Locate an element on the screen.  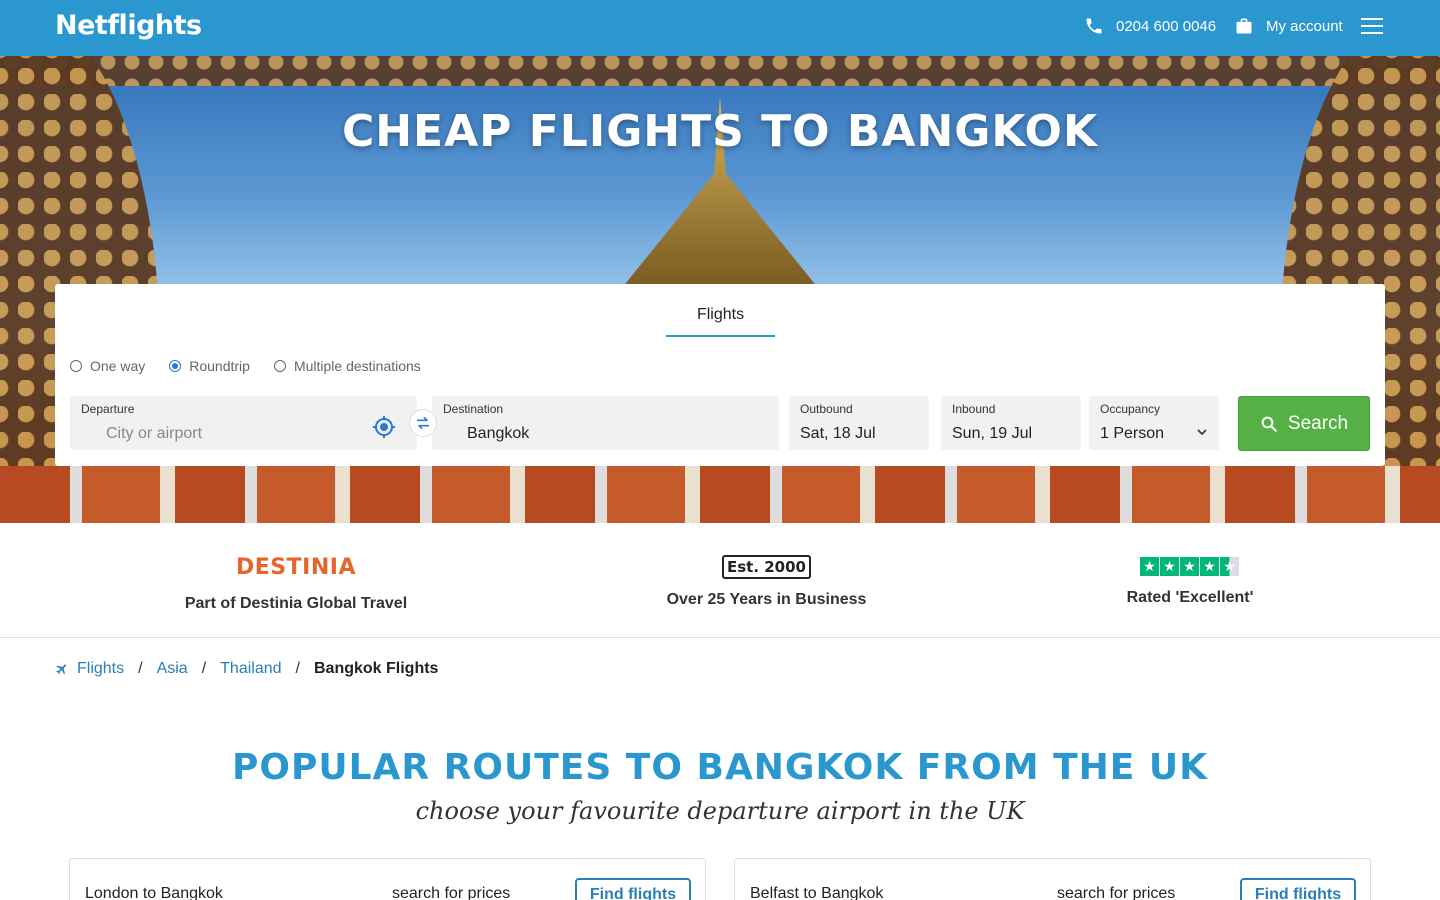
trip-type-one-way: One way is located at coordinates (107, 366).